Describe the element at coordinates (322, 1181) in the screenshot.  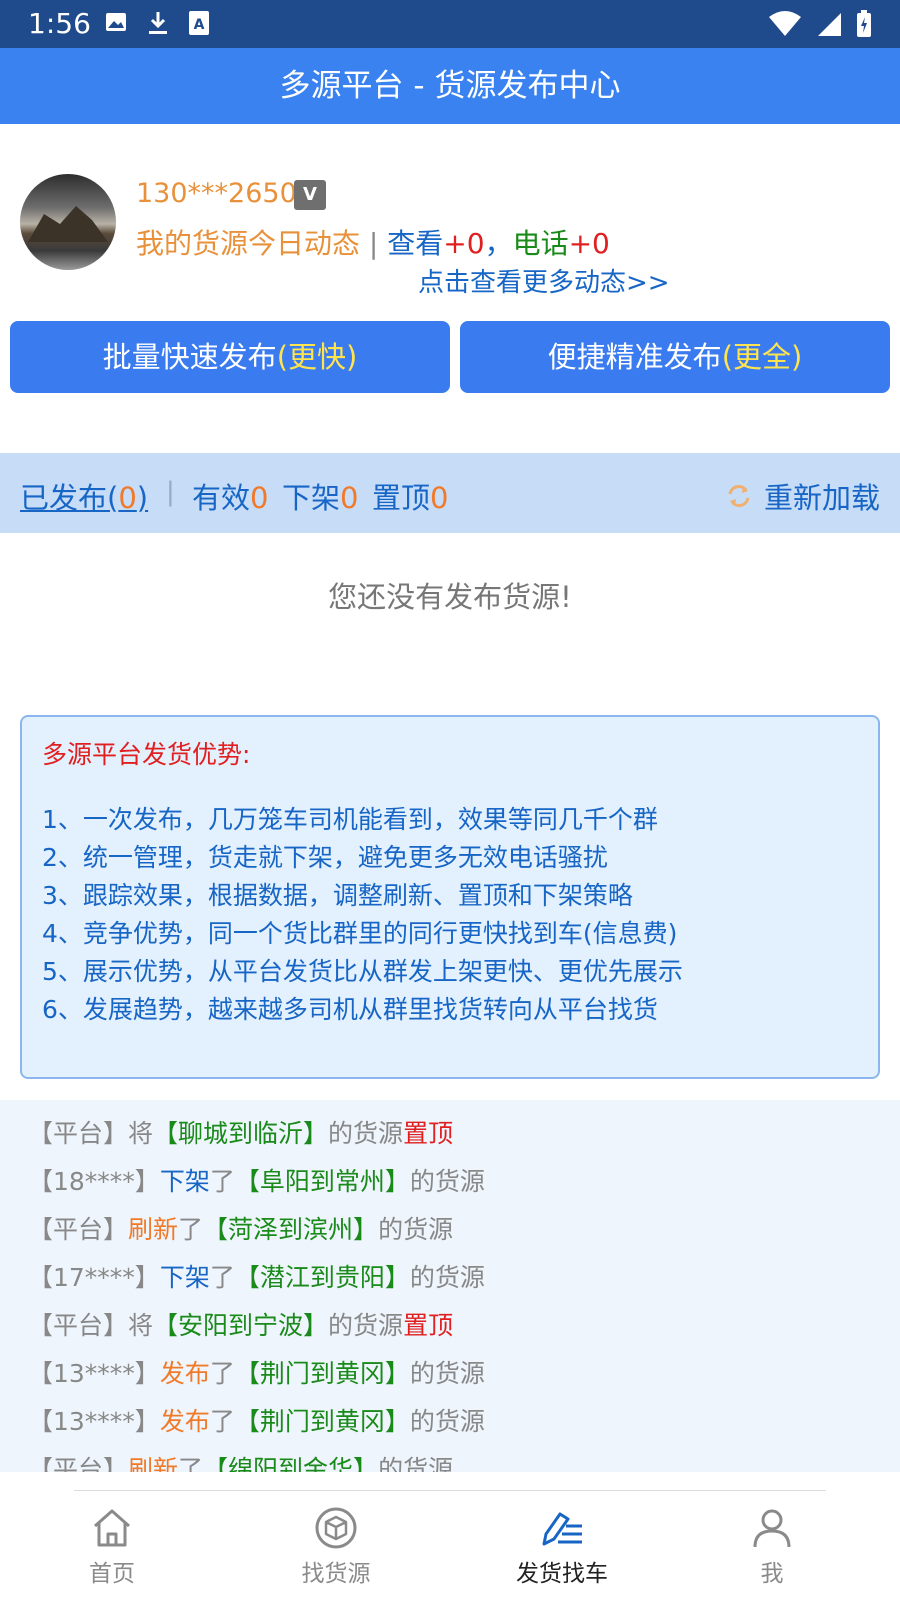
I see `feed-fragment: 【阜阳到常州】` at that location.